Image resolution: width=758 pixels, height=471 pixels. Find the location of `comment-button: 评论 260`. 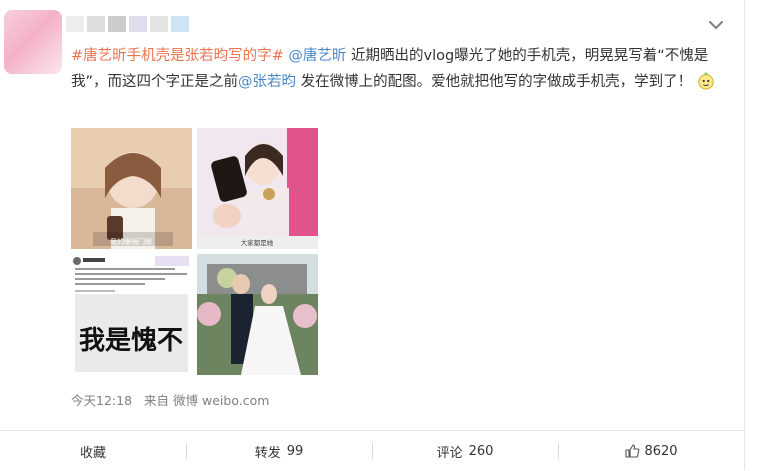

comment-button: 评论 260 is located at coordinates (465, 451).